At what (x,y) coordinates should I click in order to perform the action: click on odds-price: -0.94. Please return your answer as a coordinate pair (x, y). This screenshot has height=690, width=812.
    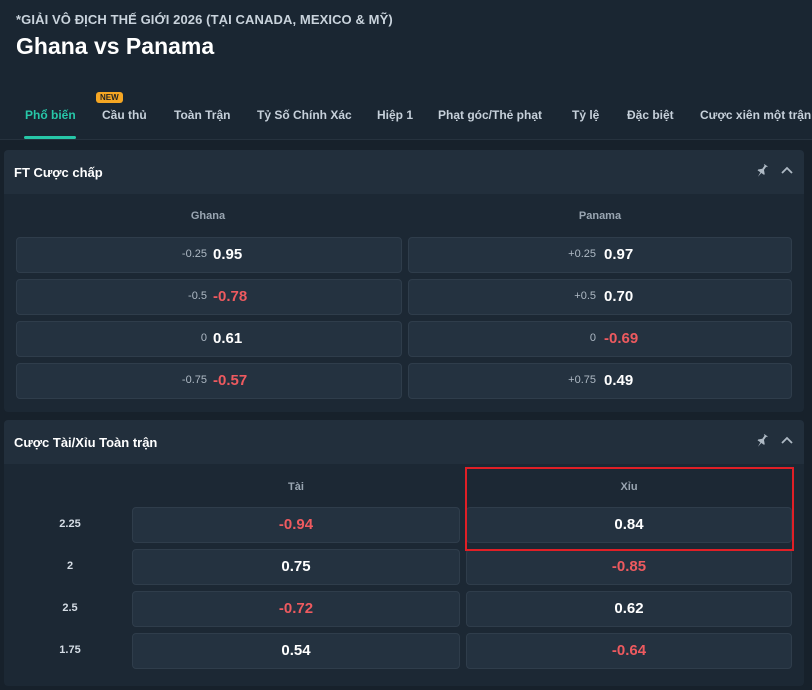
    Looking at the image, I should click on (296, 524).